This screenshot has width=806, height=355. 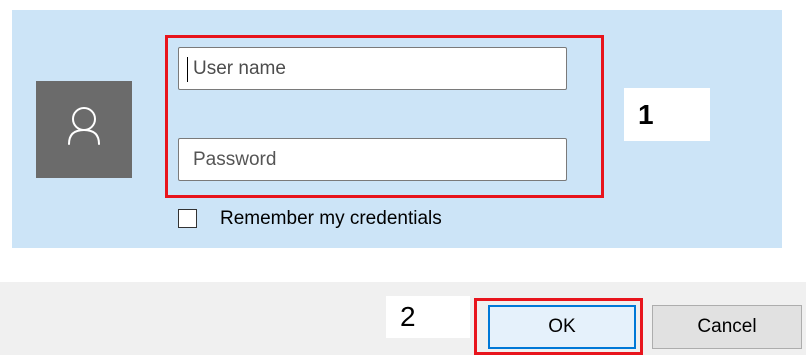 What do you see at coordinates (667, 114) in the screenshot?
I see `callout-label-1: 1` at bounding box center [667, 114].